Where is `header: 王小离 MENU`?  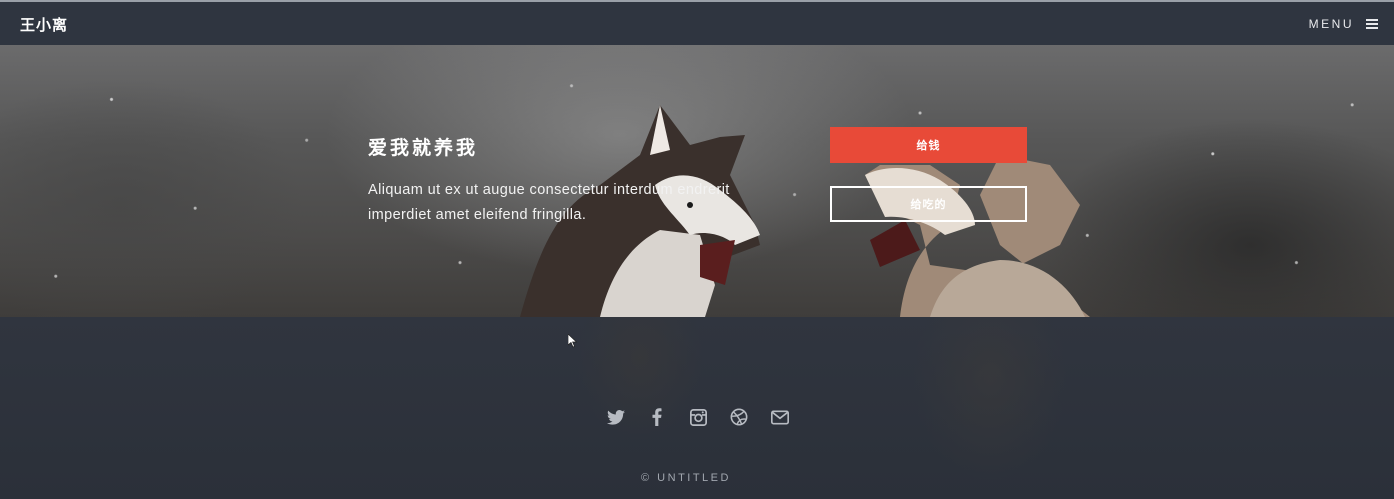
header: 王小离 MENU is located at coordinates (697, 23).